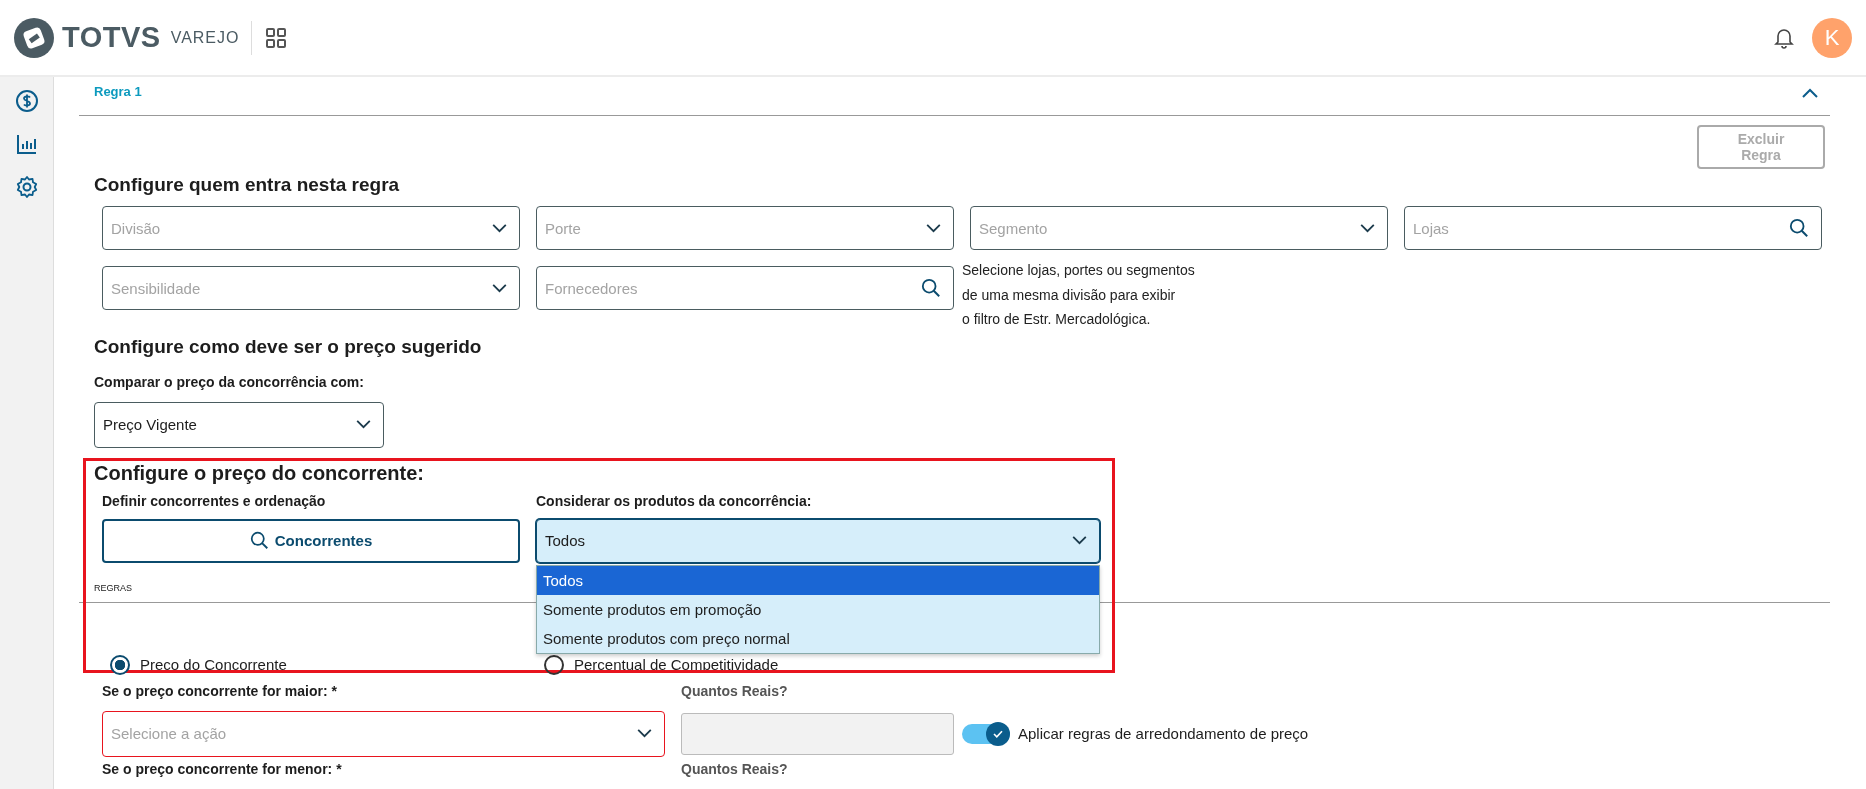 This screenshot has height=789, width=1866. Describe the element at coordinates (998, 733) in the screenshot. I see `check-icon` at that location.